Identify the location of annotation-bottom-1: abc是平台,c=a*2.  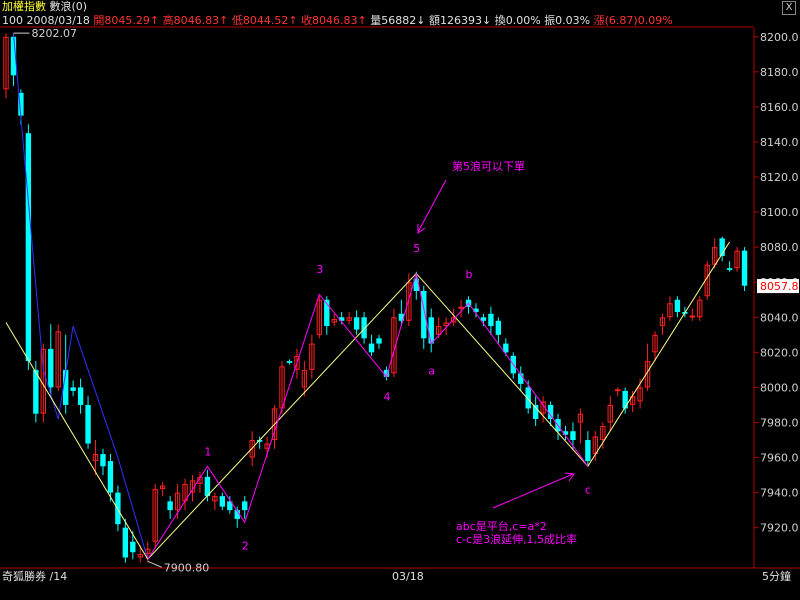
(501, 526).